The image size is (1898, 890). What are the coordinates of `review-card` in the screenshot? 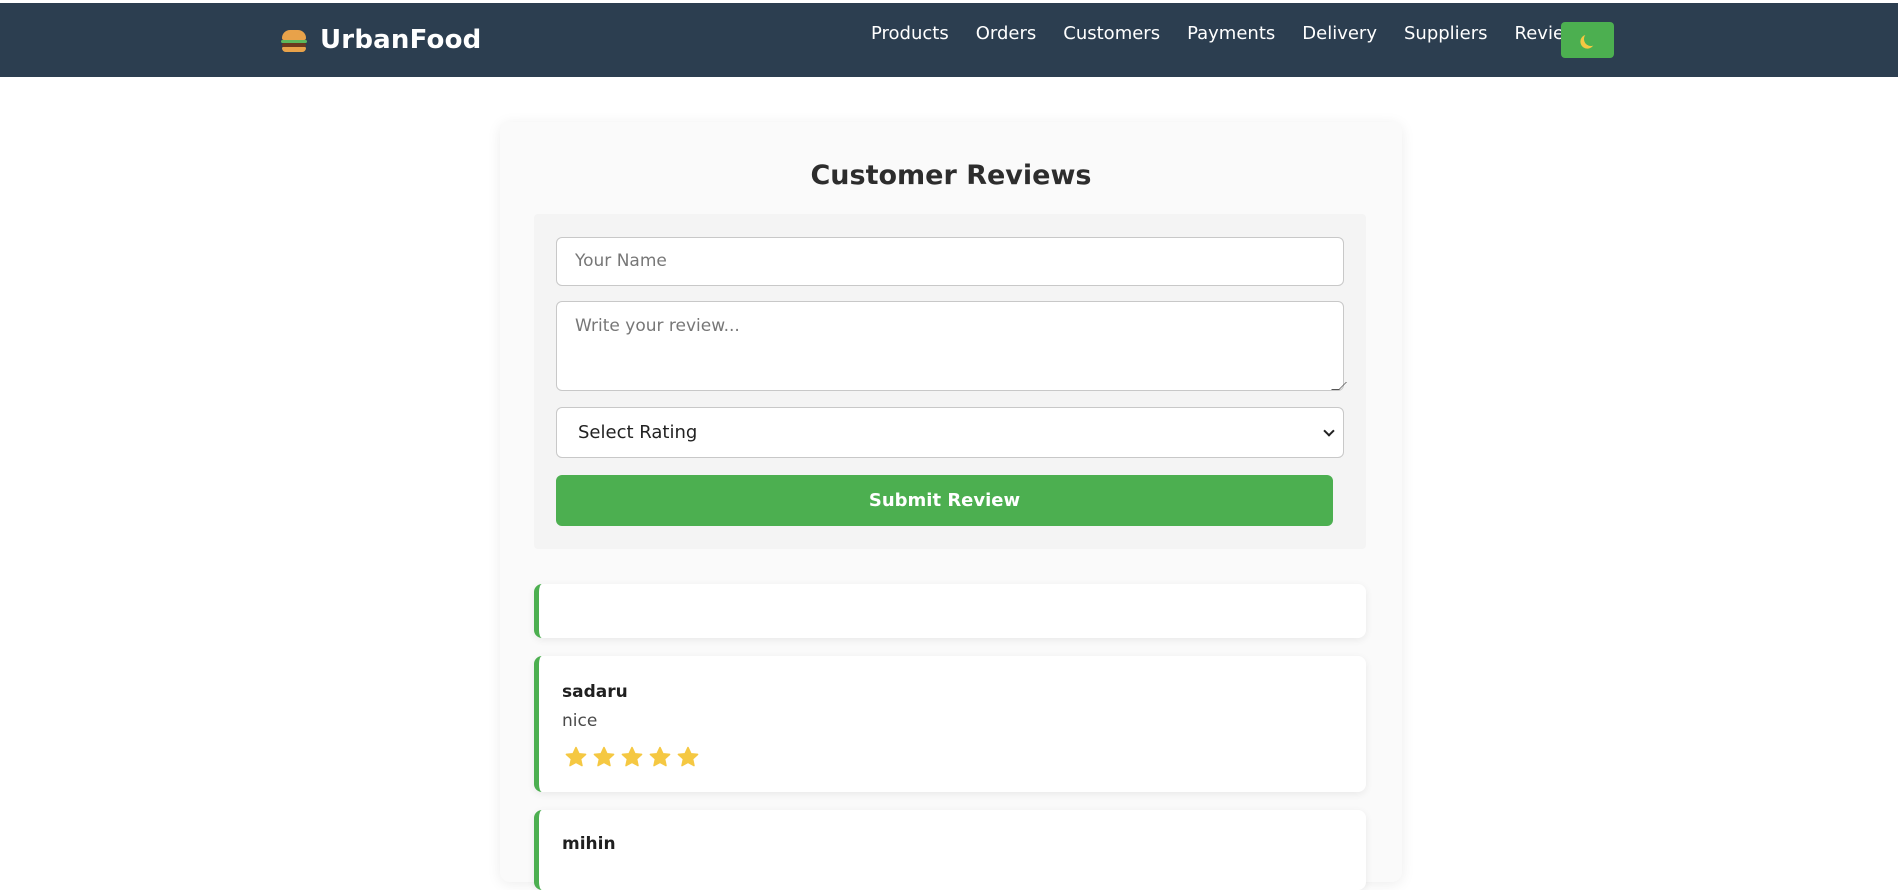 It's located at (950, 611).